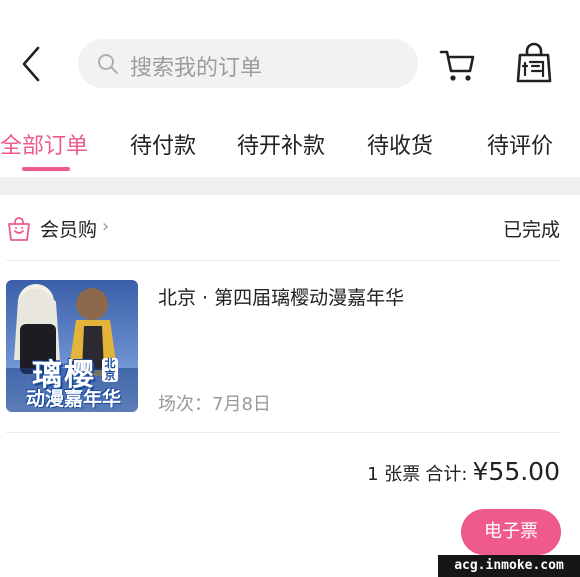 The height and width of the screenshot is (577, 580). What do you see at coordinates (108, 64) in the screenshot?
I see `search-icon` at bounding box center [108, 64].